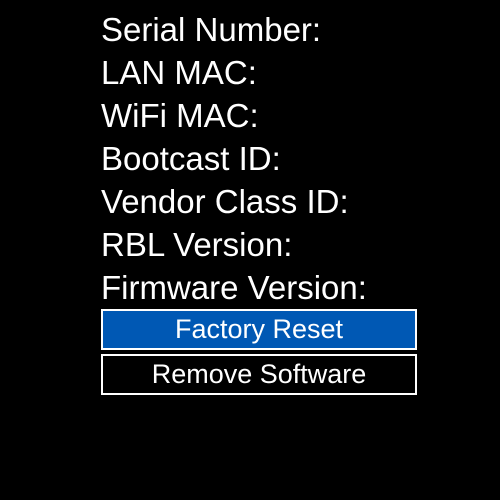 Image resolution: width=500 pixels, height=500 pixels. What do you see at coordinates (259, 374) in the screenshot?
I see `remove-software-button: Remove Software` at bounding box center [259, 374].